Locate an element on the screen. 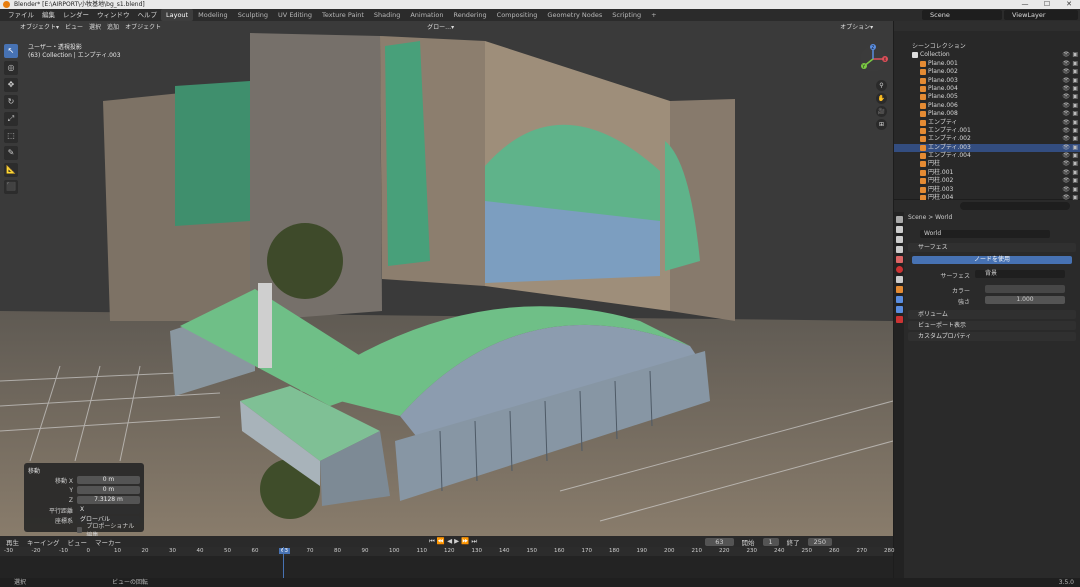 This screenshot has width=1080, height=587. outliner-item-11: エンプティ.003 👁 ▣ is located at coordinates (987, 148).